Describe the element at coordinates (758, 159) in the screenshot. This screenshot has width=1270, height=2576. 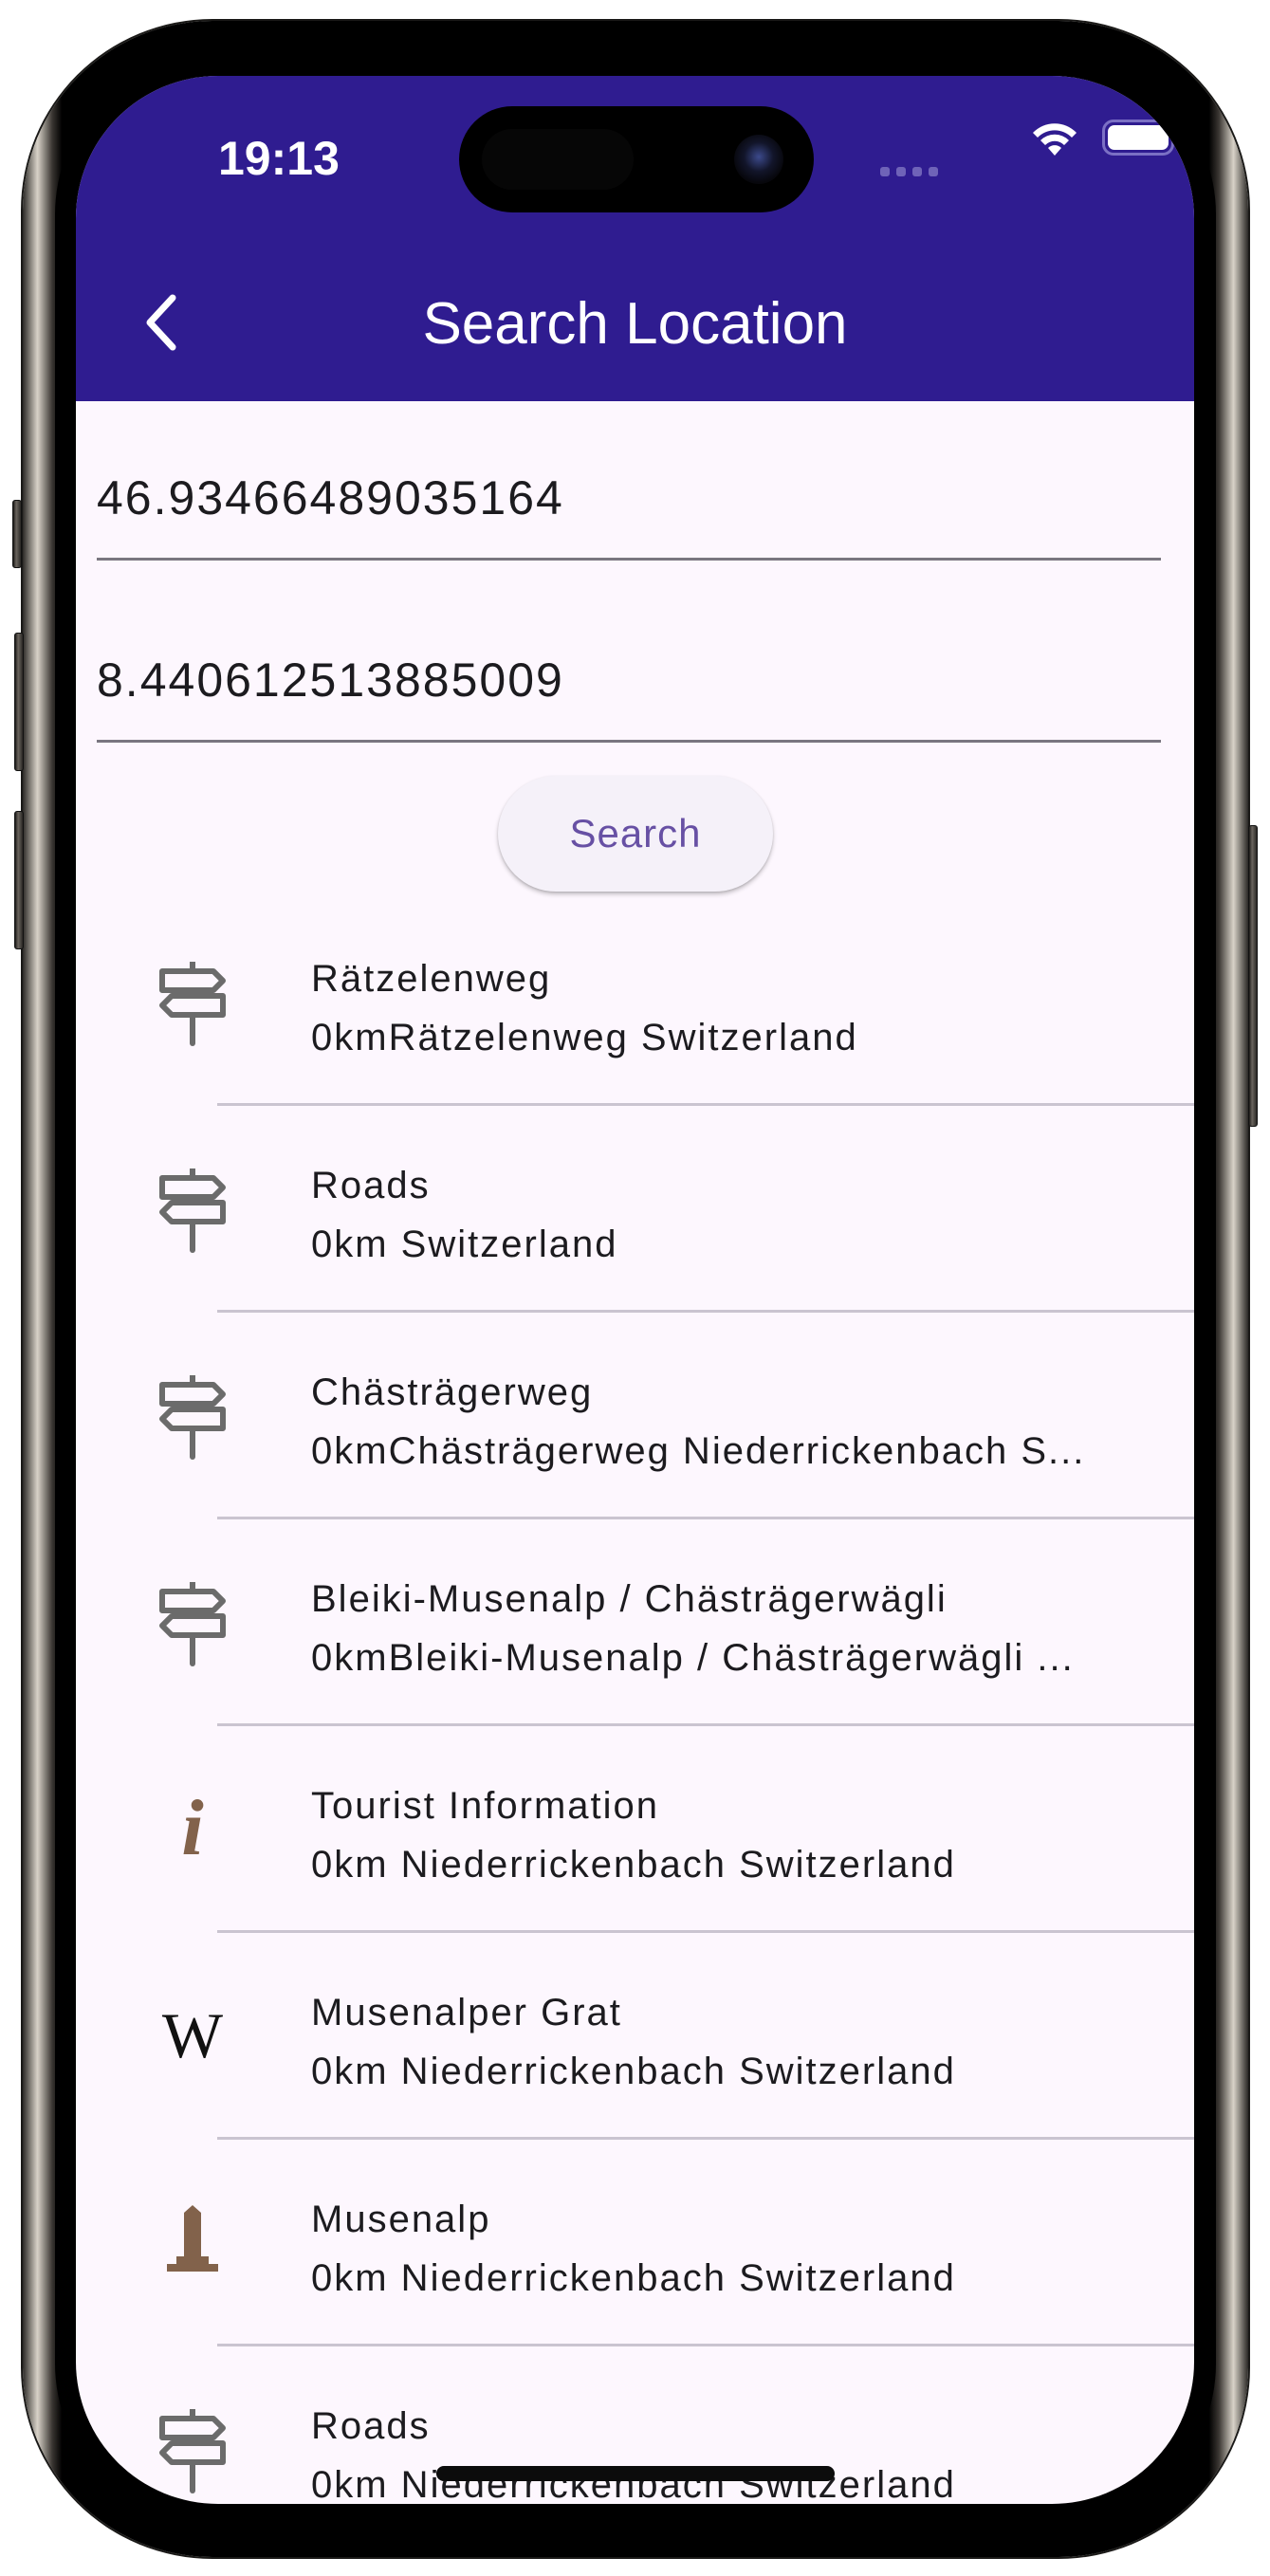
I see `camera-lens-icon` at that location.